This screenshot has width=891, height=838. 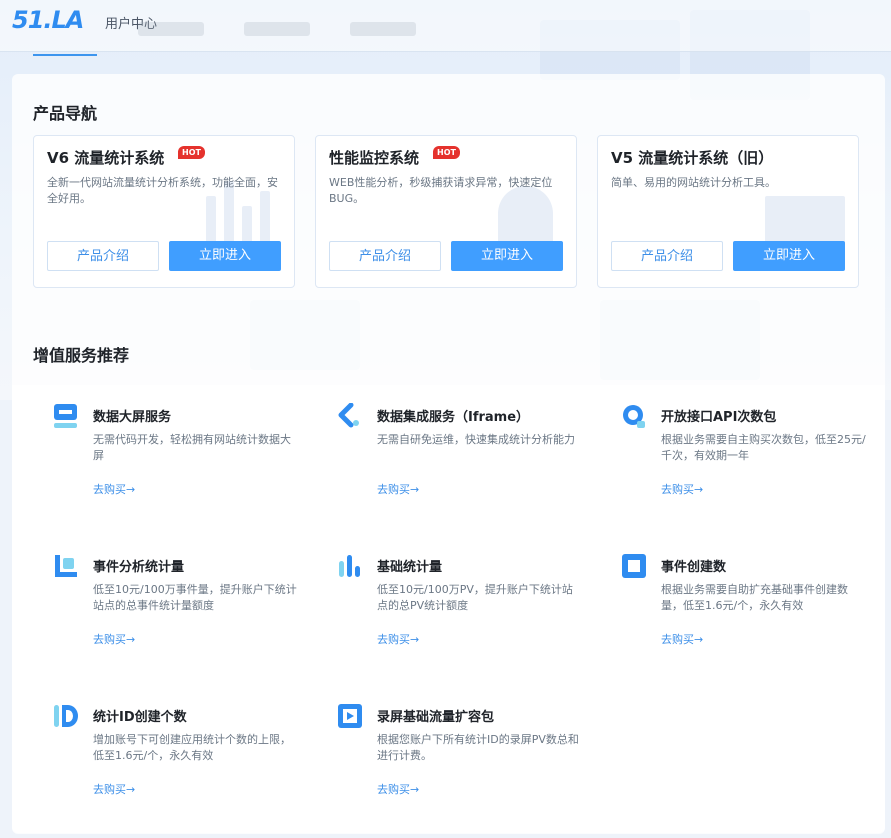 I want to click on product-title: V5 流量统计系统（旧）, so click(x=692, y=158).